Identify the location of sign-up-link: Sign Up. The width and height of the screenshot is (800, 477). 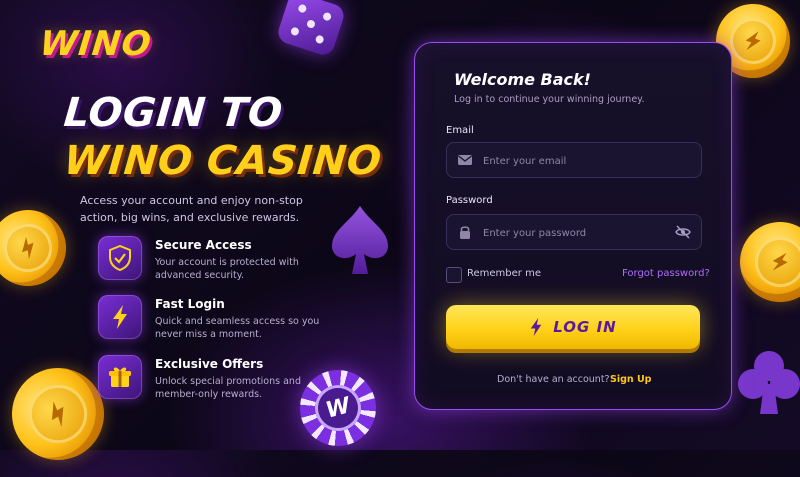
(630, 379).